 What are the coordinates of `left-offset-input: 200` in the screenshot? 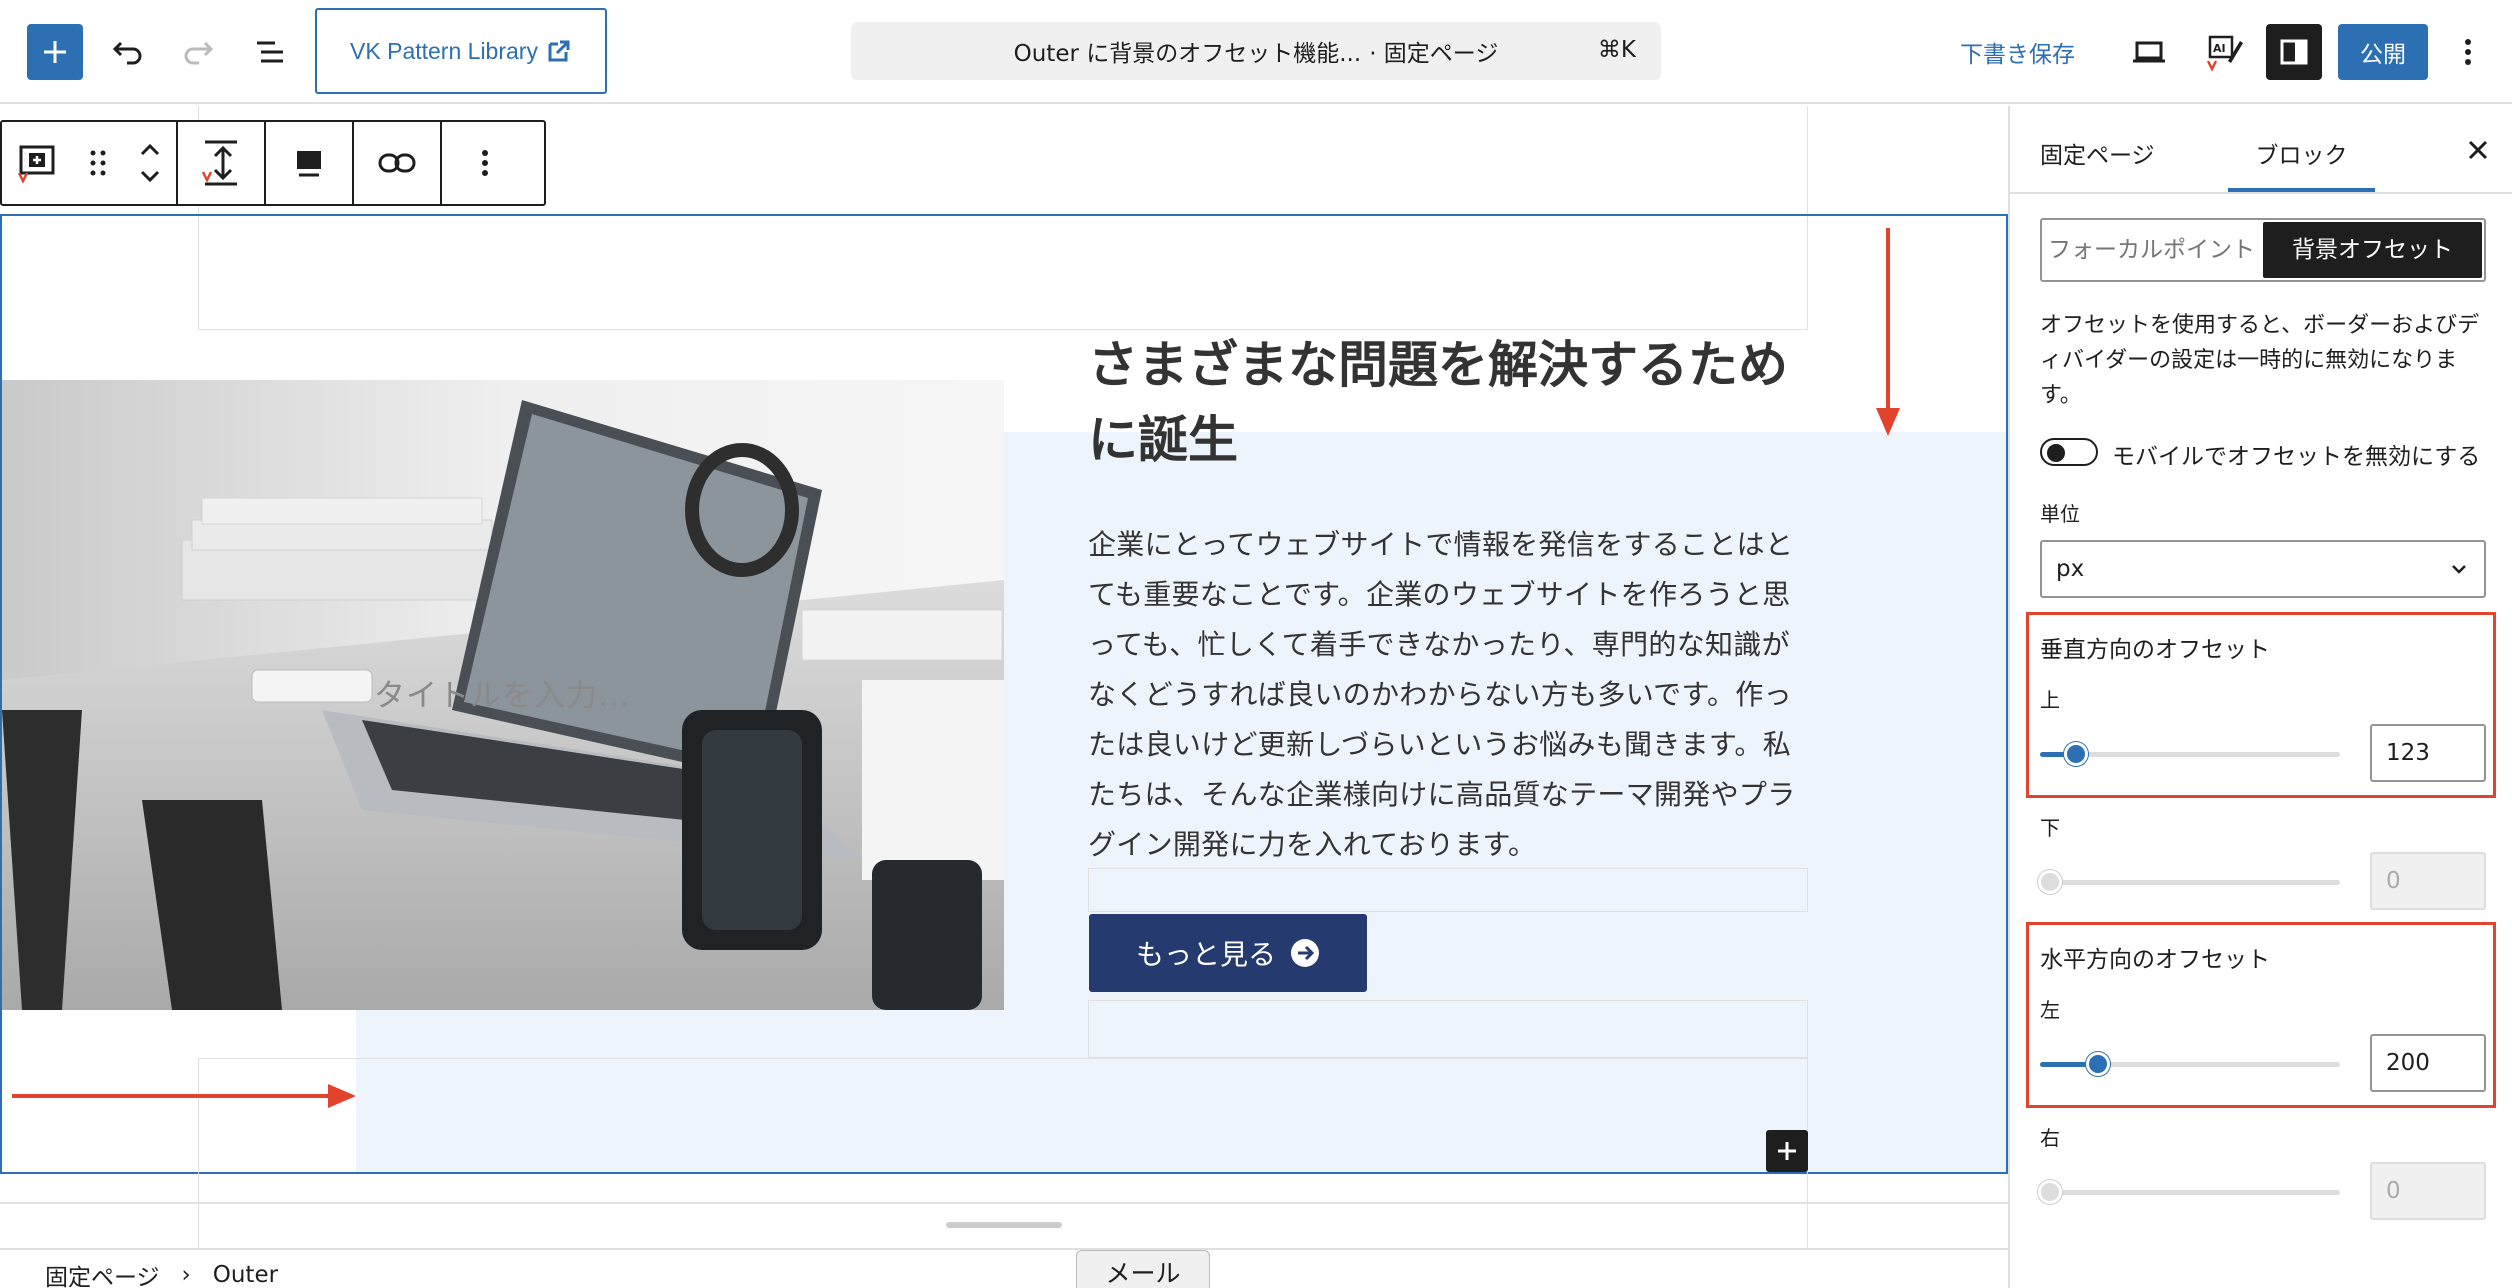 It's located at (2428, 1063).